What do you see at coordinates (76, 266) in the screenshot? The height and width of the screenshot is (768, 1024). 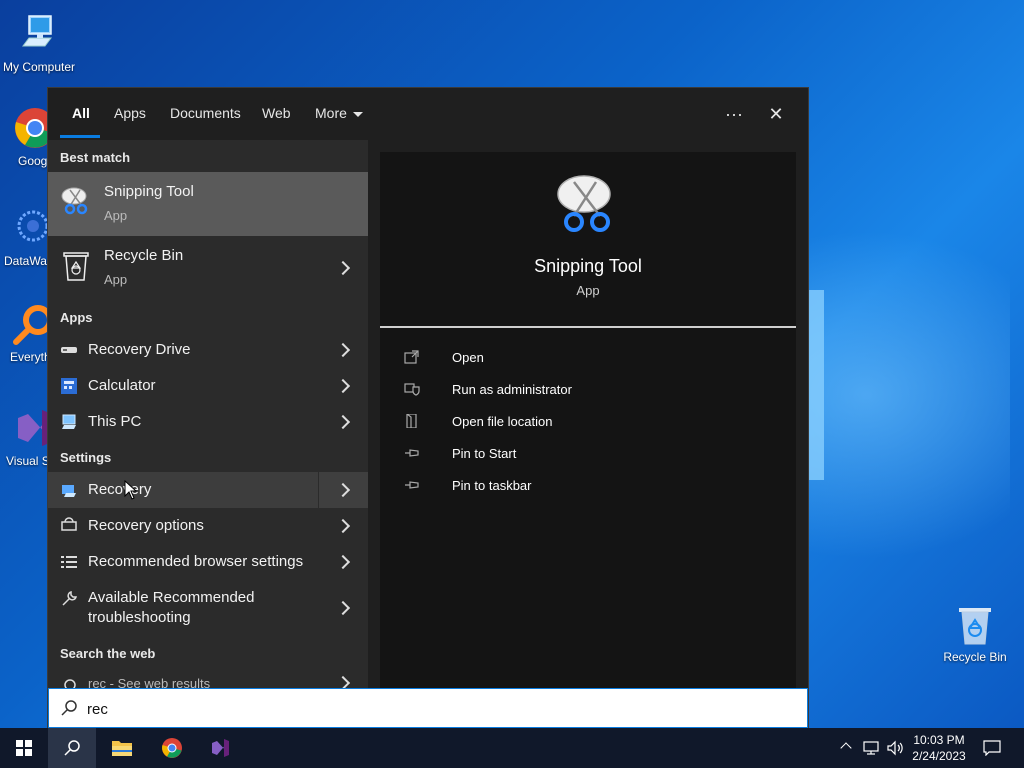 I see `trash-icon` at bounding box center [76, 266].